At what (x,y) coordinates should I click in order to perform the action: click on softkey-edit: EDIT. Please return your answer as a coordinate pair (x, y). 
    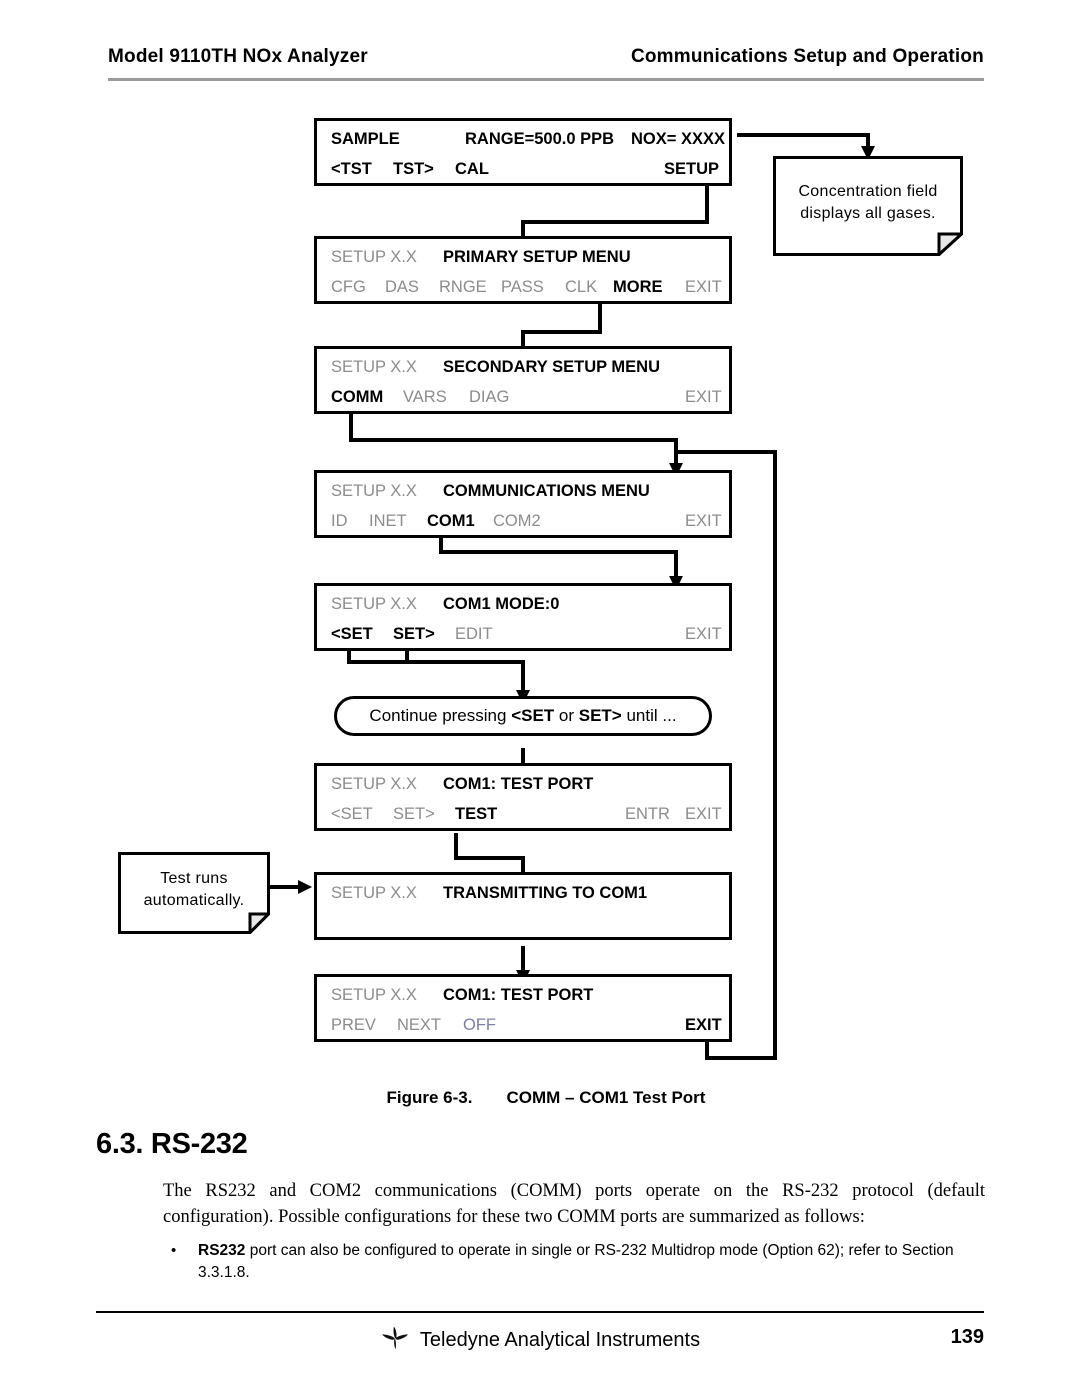
    Looking at the image, I should click on (474, 634).